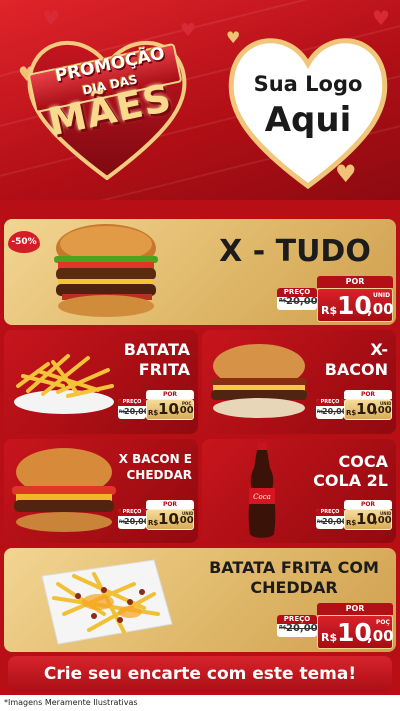 This screenshot has height=711, width=400. Describe the element at coordinates (335, 299) in the screenshot. I see `price-tag-xtudo: POR PREÇO R$ 20,00 R$ 10 ,00 UNID` at that location.